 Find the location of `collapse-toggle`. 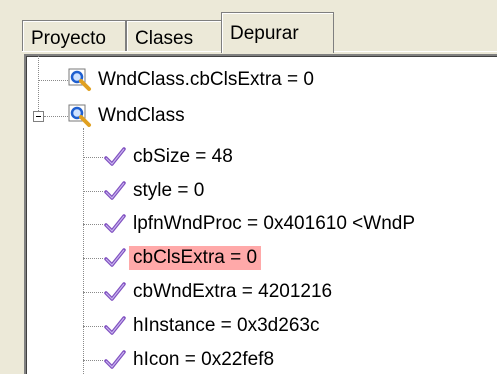

collapse-toggle is located at coordinates (38, 116).